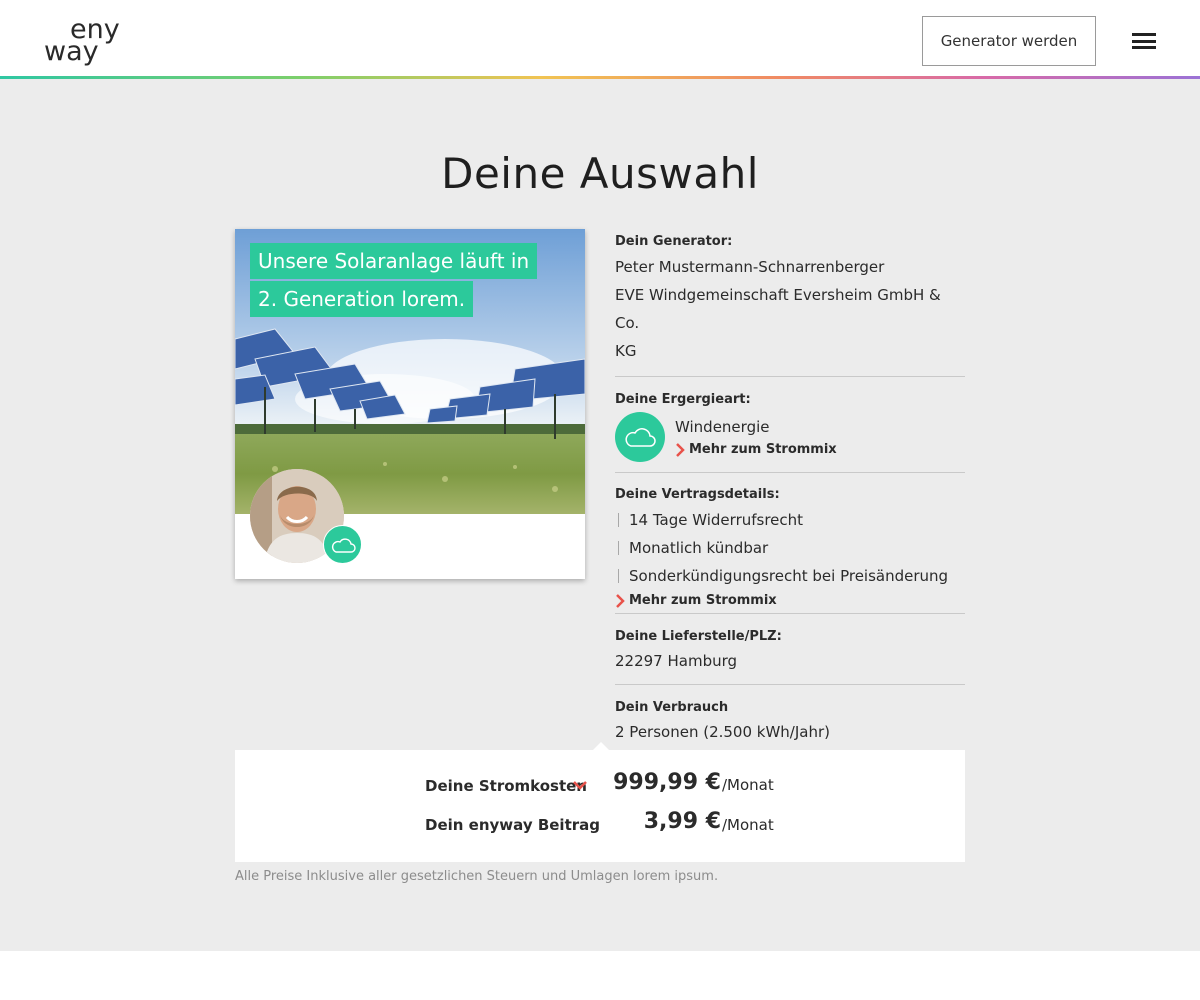 This screenshot has height=1000, width=1200. What do you see at coordinates (748, 825) in the screenshot?
I see `beitrag-unit: /Monat` at bounding box center [748, 825].